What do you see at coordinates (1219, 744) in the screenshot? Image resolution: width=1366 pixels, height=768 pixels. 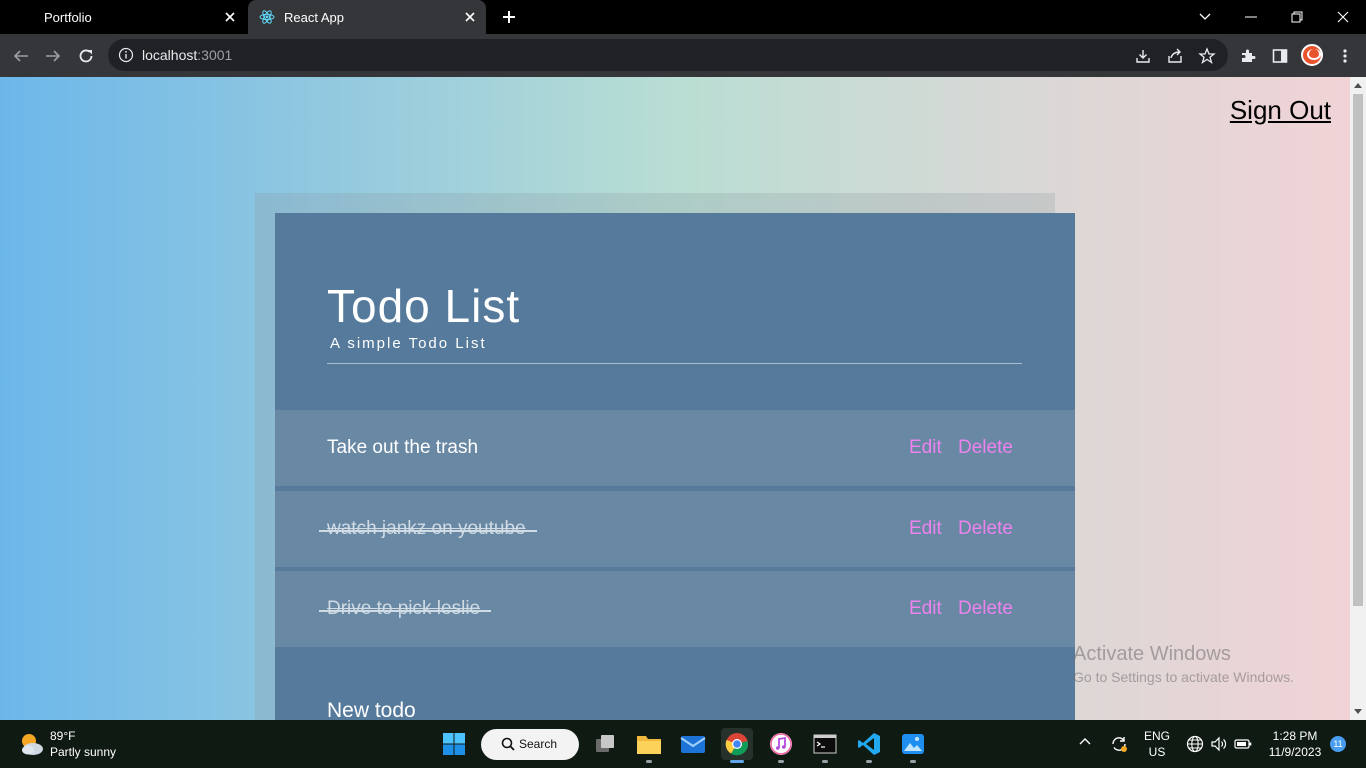 I see `volume-icon` at bounding box center [1219, 744].